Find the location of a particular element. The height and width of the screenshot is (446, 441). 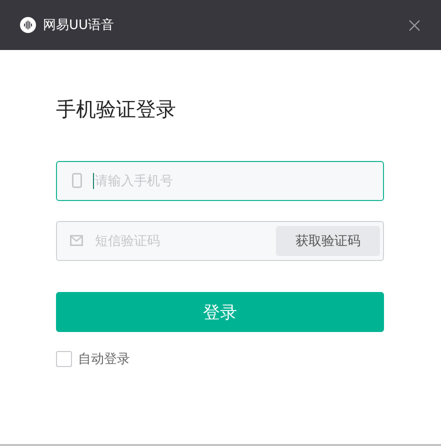

window-title: 网易UU语音 is located at coordinates (79, 25).